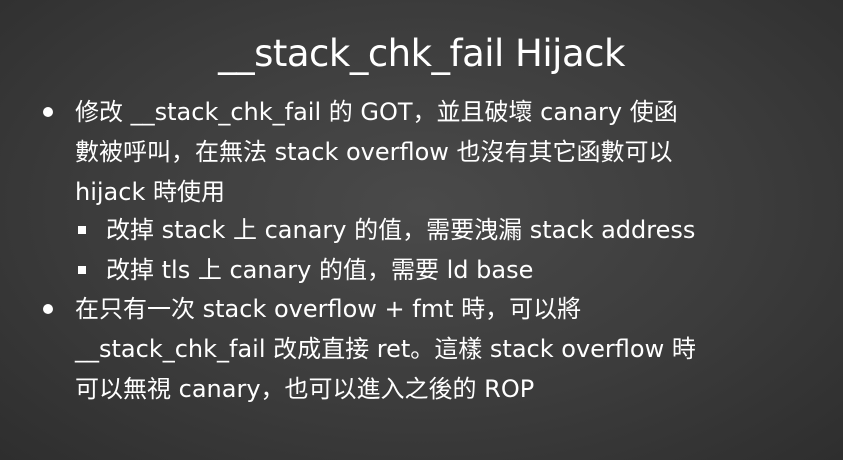 Image resolution: width=843 pixels, height=460 pixels. Describe the element at coordinates (320, 270) in the screenshot. I see `sub-bullet-text: 改掉 tls 上 canary 的值，需要 ld base` at that location.